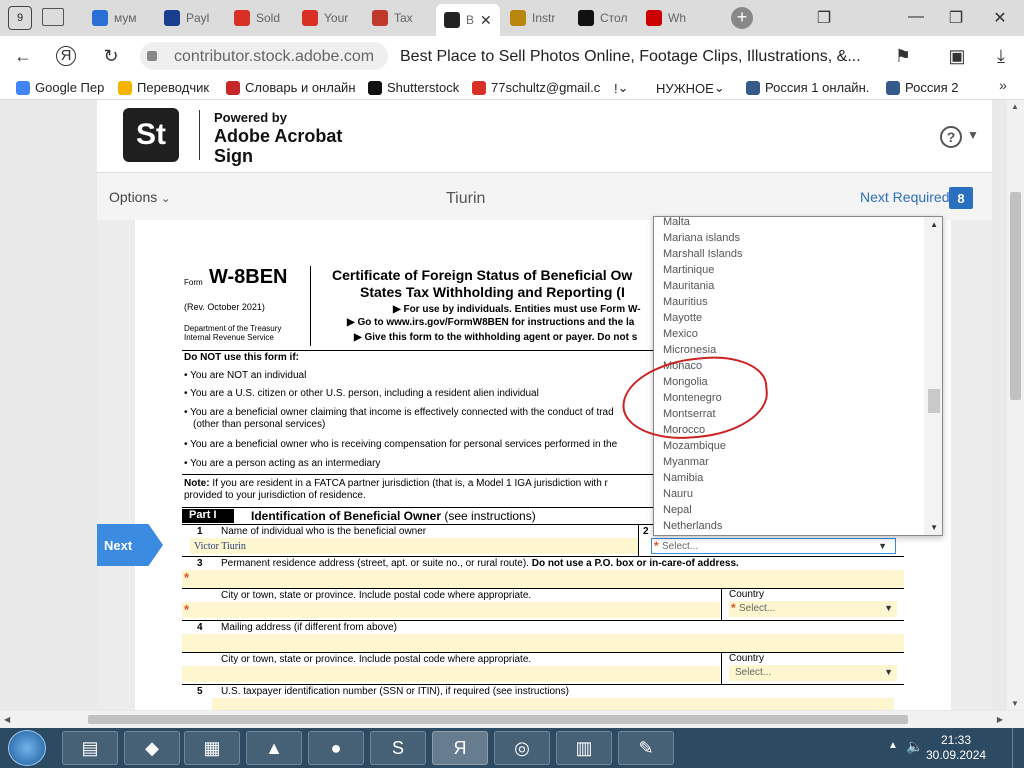 The image size is (1024, 768). What do you see at coordinates (7, 719) in the screenshot?
I see `scroll-left-icon: ◀` at bounding box center [7, 719].